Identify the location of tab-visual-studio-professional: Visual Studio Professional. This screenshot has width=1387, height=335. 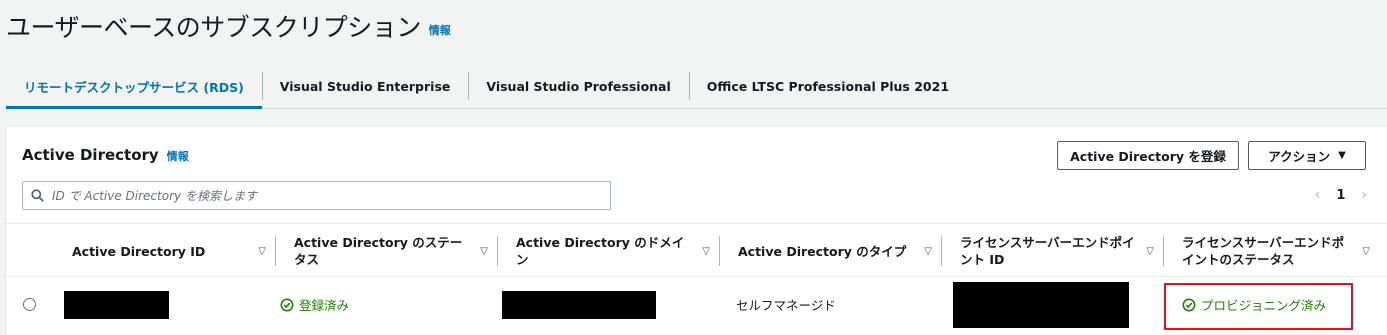
(578, 86).